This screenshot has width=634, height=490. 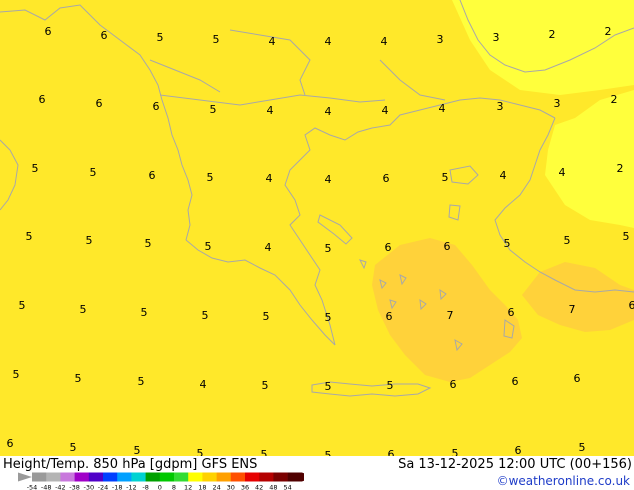 What do you see at coordinates (515, 464) in the screenshot?
I see `valid-time: Sa 13-12-2025 12:00 UTC (00+156)` at bounding box center [515, 464].